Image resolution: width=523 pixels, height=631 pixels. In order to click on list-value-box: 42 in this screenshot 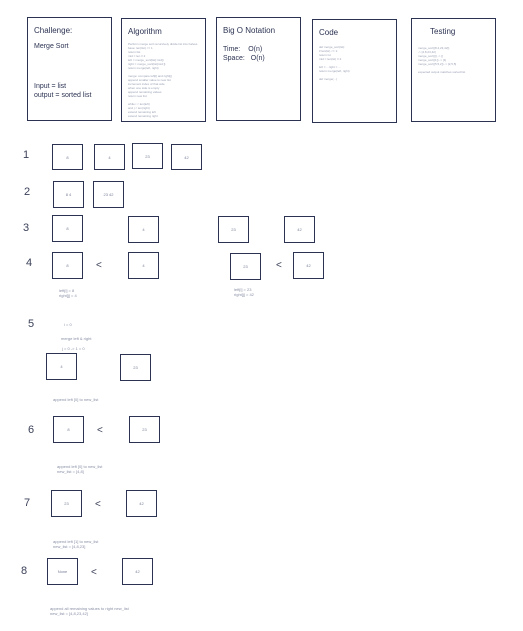, I will do `click(186, 157)`.